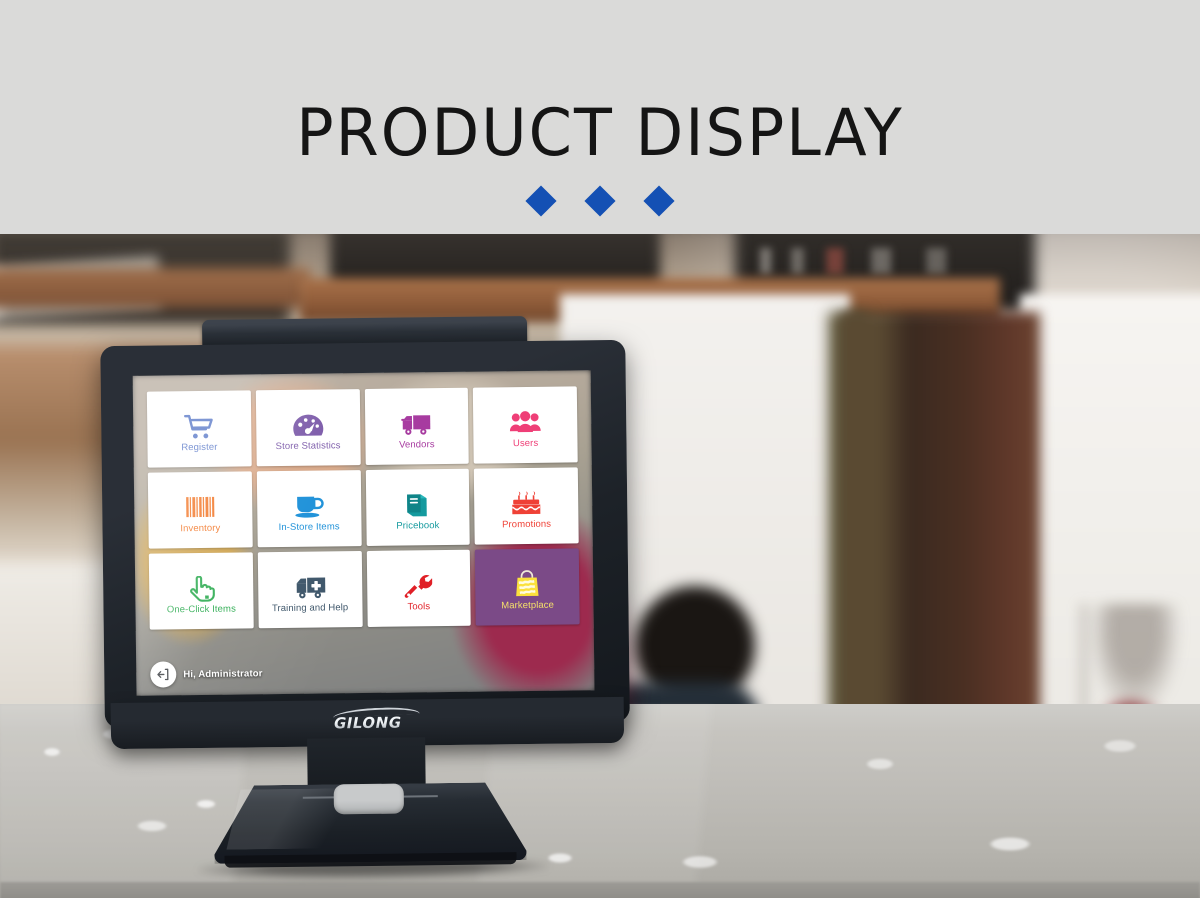 The height and width of the screenshot is (898, 1200). I want to click on tile-promotions: Promotions, so click(526, 506).